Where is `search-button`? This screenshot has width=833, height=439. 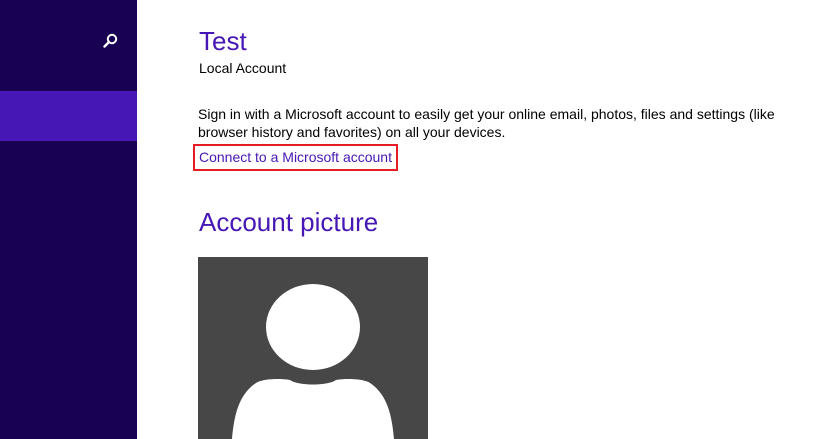
search-button is located at coordinates (110, 41).